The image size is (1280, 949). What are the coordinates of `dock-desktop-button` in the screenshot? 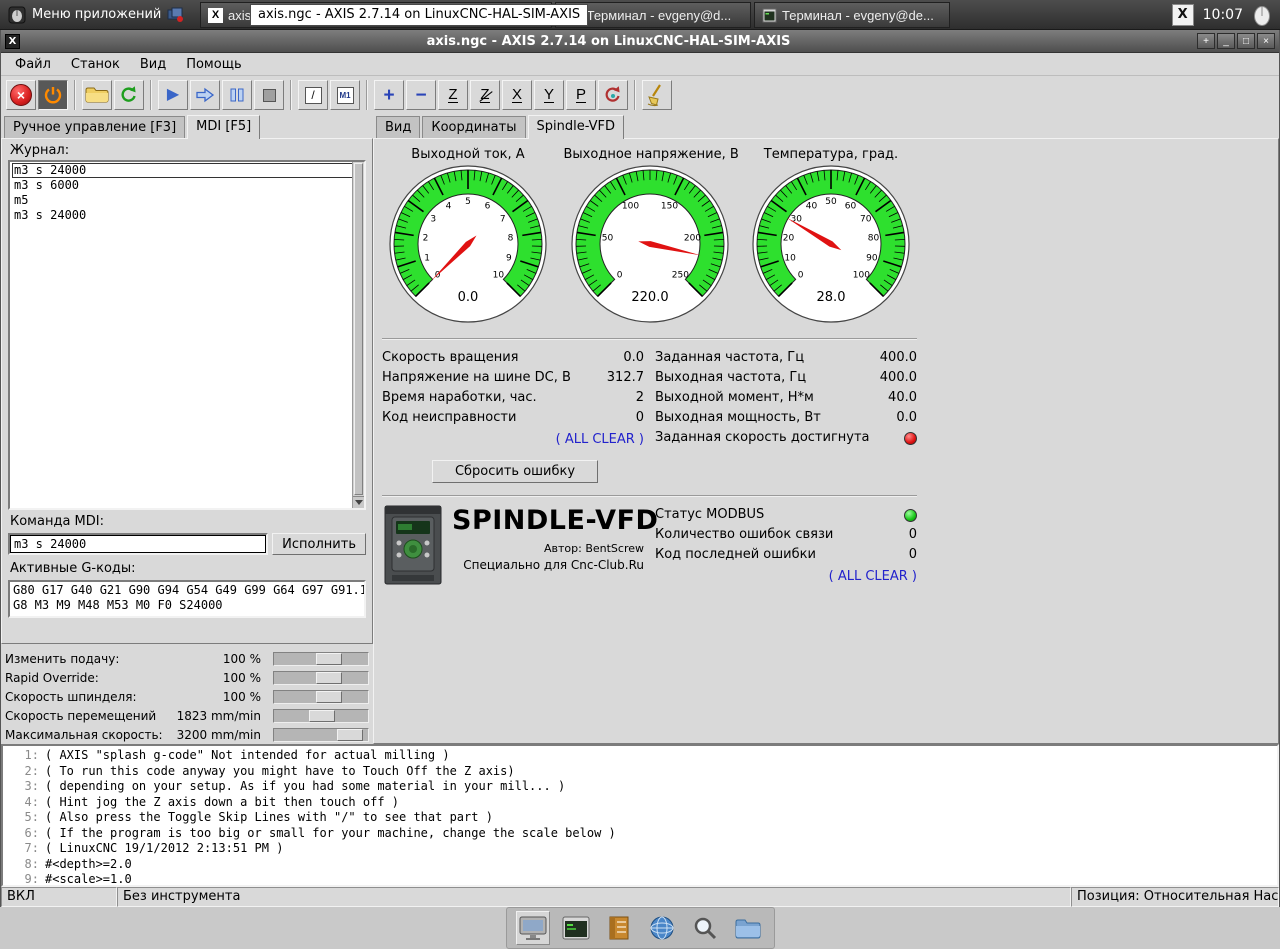 It's located at (532, 928).